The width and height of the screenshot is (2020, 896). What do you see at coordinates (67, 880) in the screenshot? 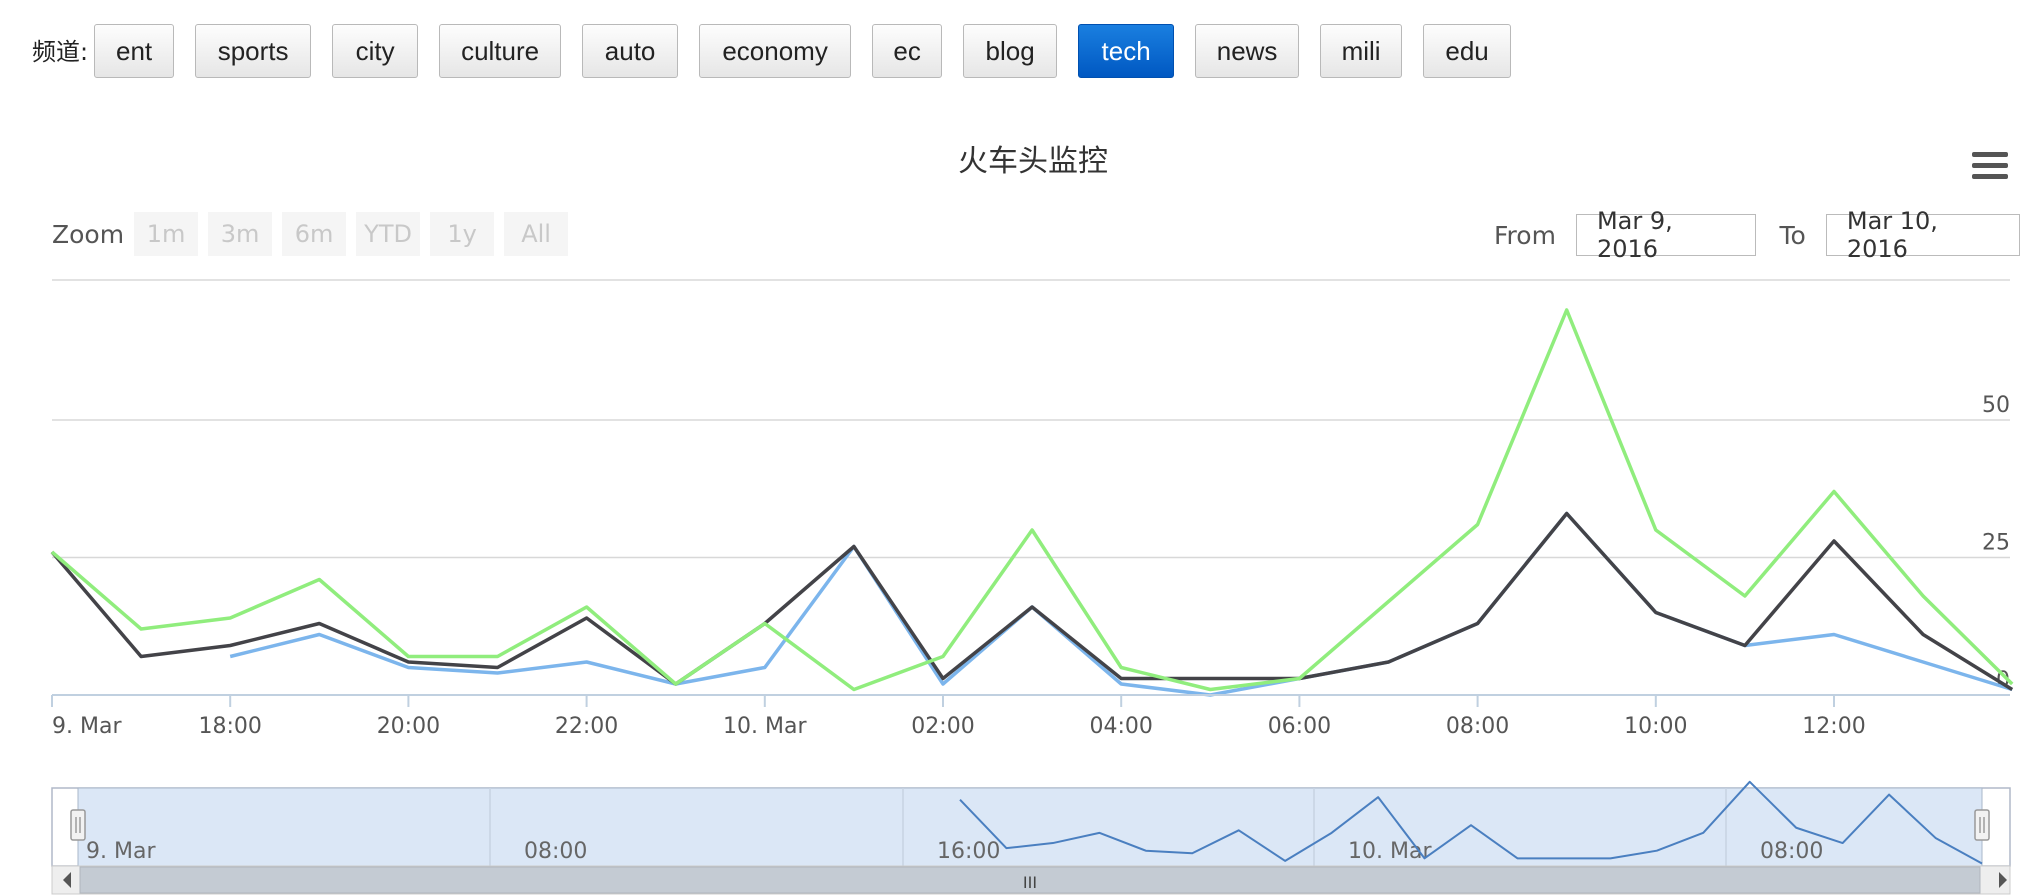
I see `scroll-left-arrow-icon` at bounding box center [67, 880].